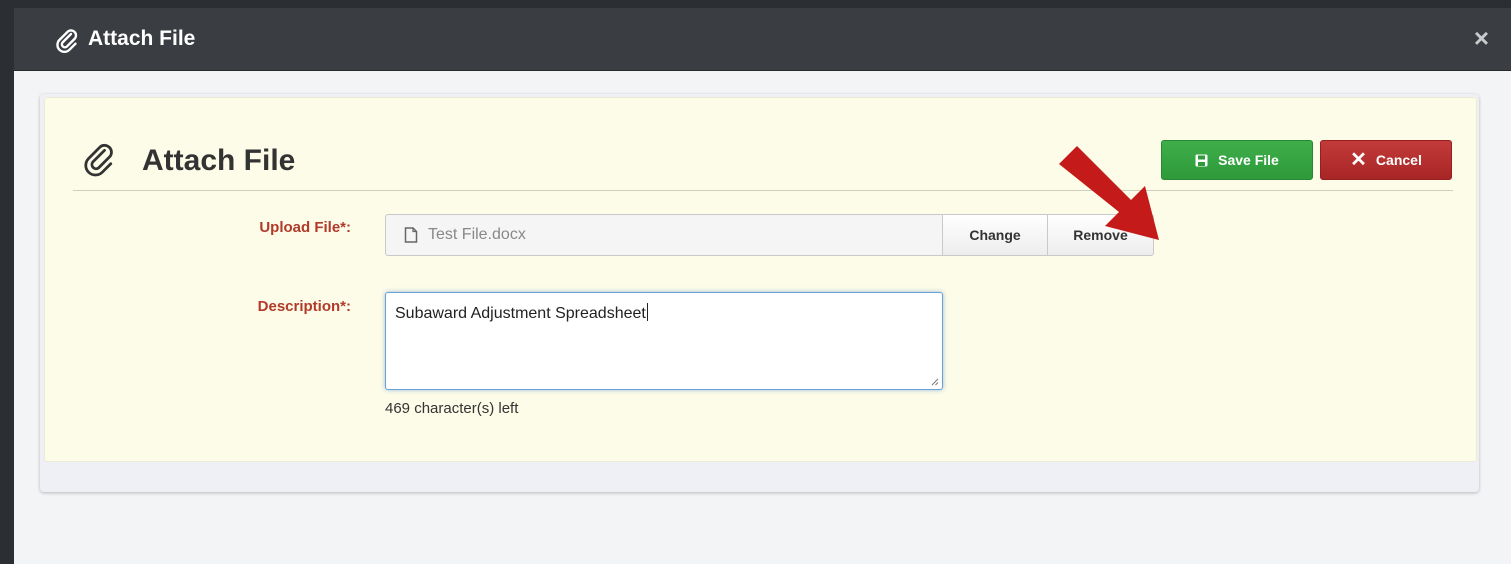 The width and height of the screenshot is (1511, 564). Describe the element at coordinates (142, 38) in the screenshot. I see `modal-title: Attach File` at that location.